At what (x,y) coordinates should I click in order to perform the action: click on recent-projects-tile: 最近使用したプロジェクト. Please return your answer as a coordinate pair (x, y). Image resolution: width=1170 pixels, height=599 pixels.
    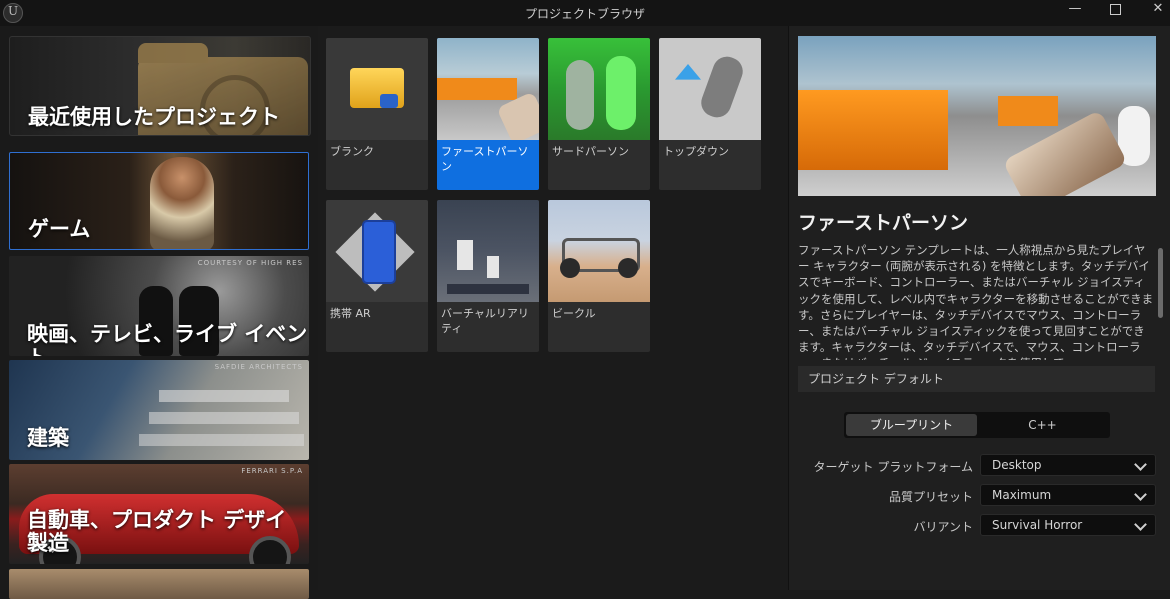
    Looking at the image, I should click on (160, 86).